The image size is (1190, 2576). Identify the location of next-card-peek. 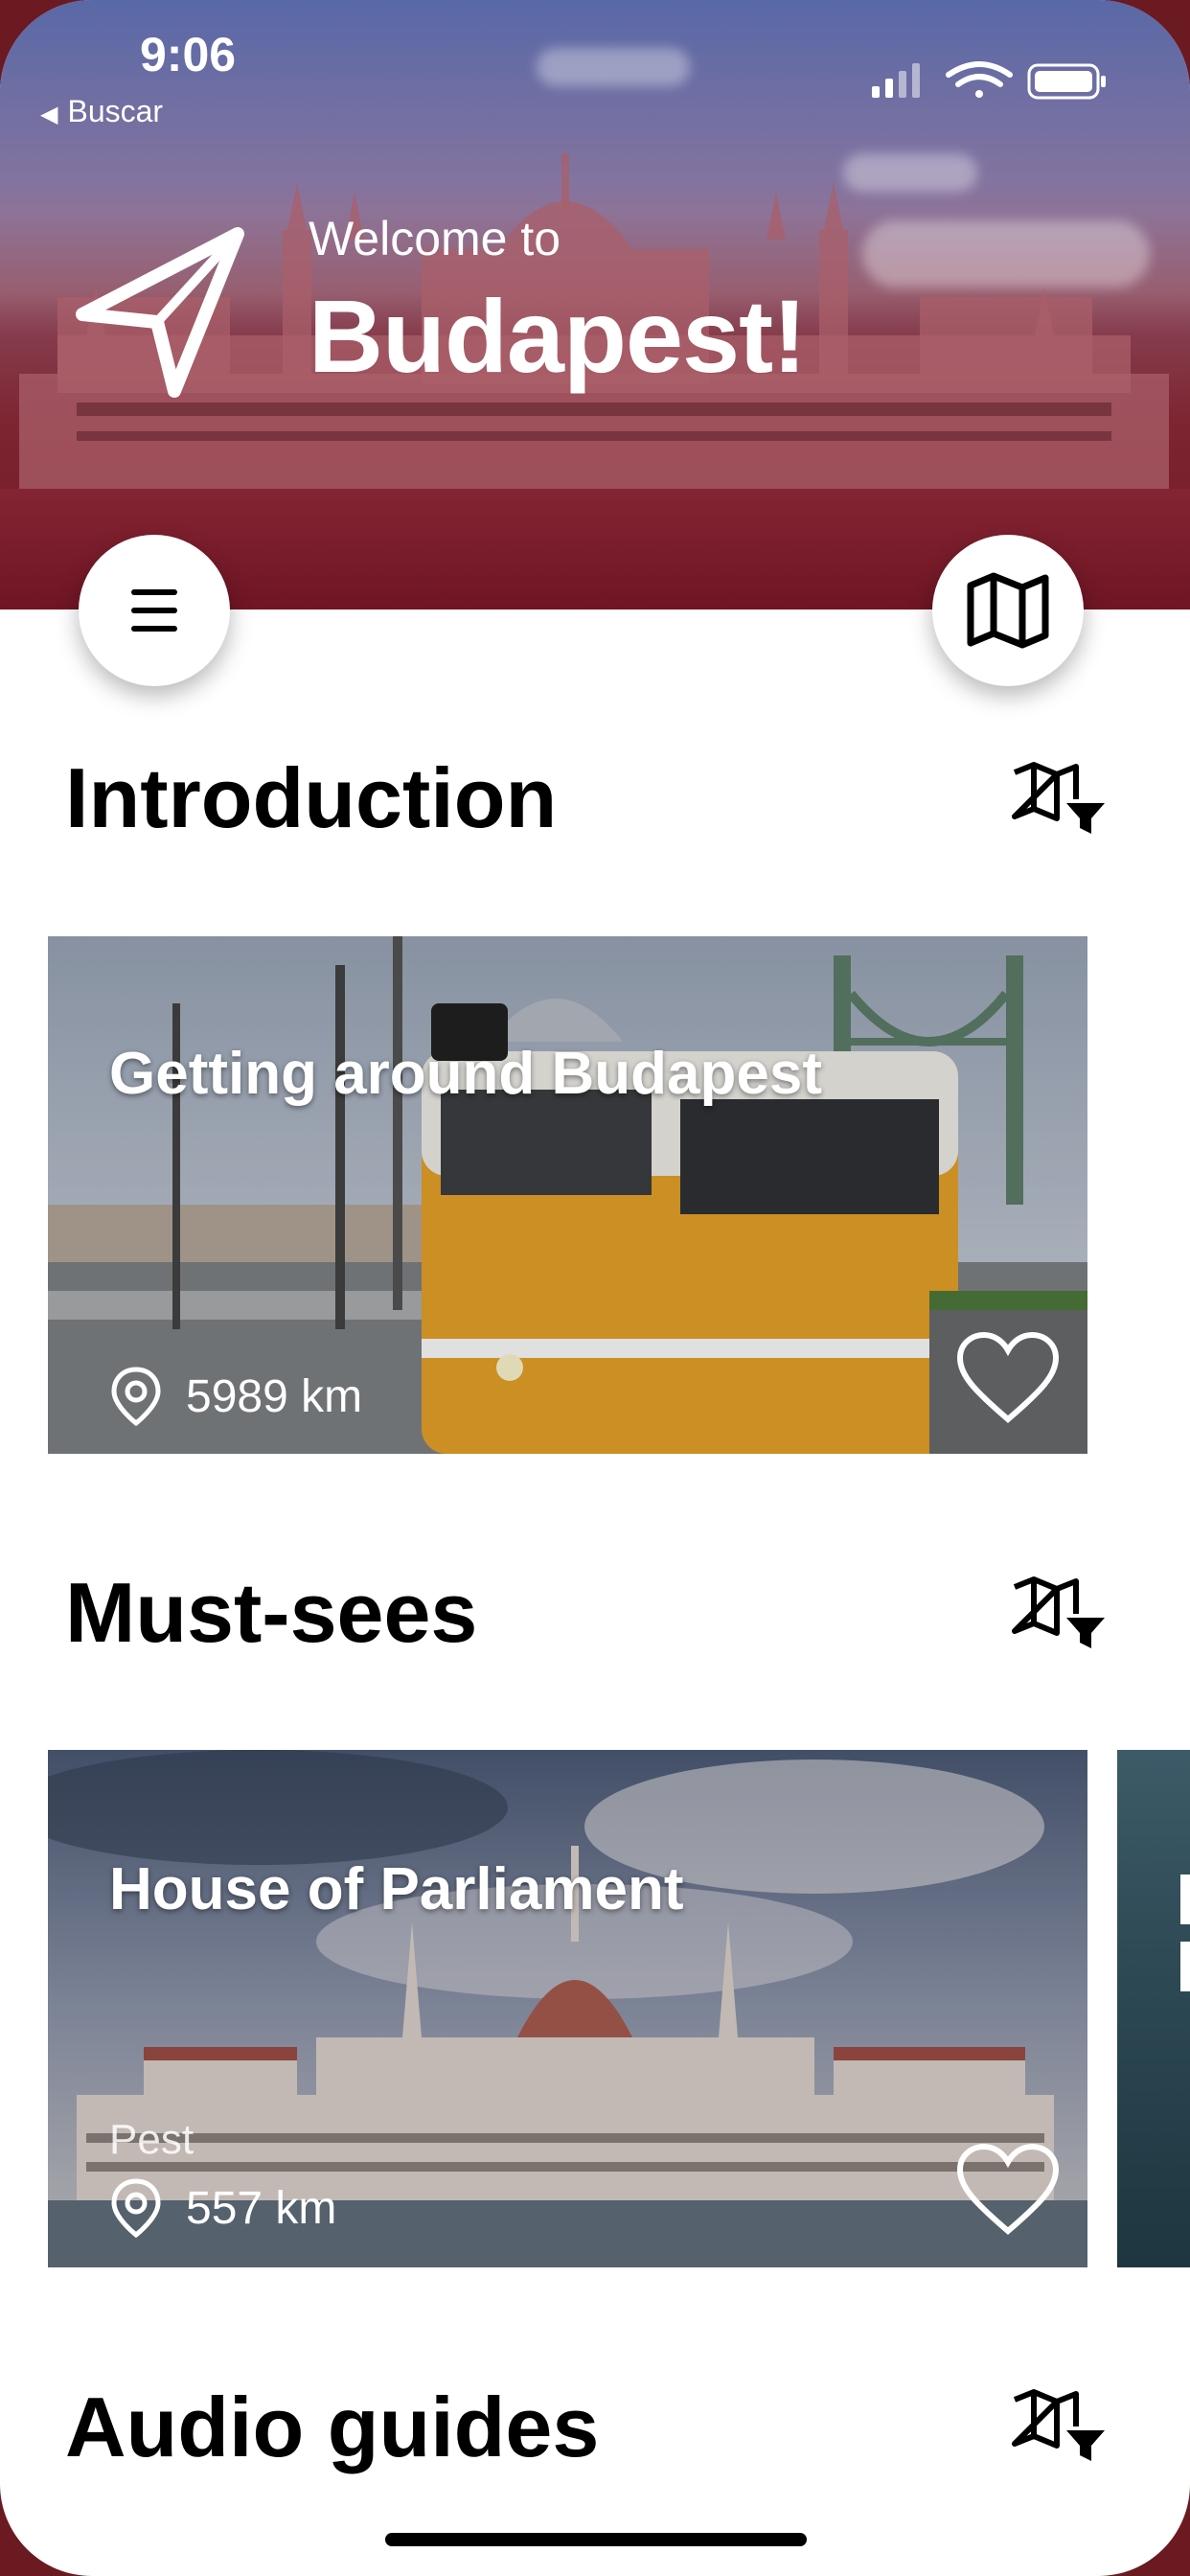
(1154, 2008).